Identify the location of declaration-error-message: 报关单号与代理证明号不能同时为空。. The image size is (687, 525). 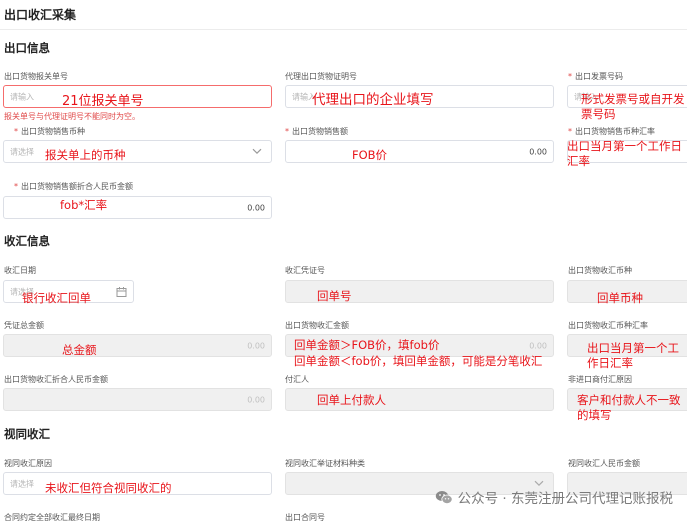
(72, 116).